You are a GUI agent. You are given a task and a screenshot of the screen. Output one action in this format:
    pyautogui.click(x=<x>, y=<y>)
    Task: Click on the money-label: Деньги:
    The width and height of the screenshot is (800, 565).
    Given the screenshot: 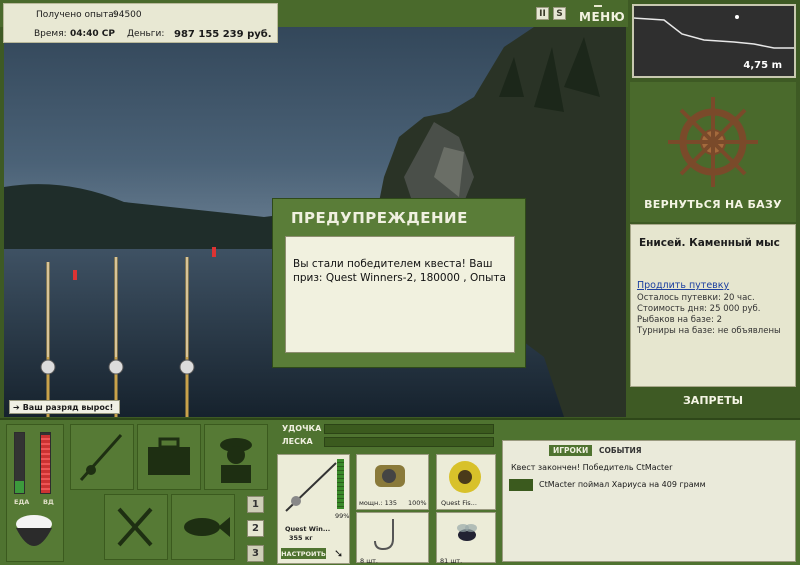 What is the action you would take?
    pyautogui.click(x=146, y=34)
    